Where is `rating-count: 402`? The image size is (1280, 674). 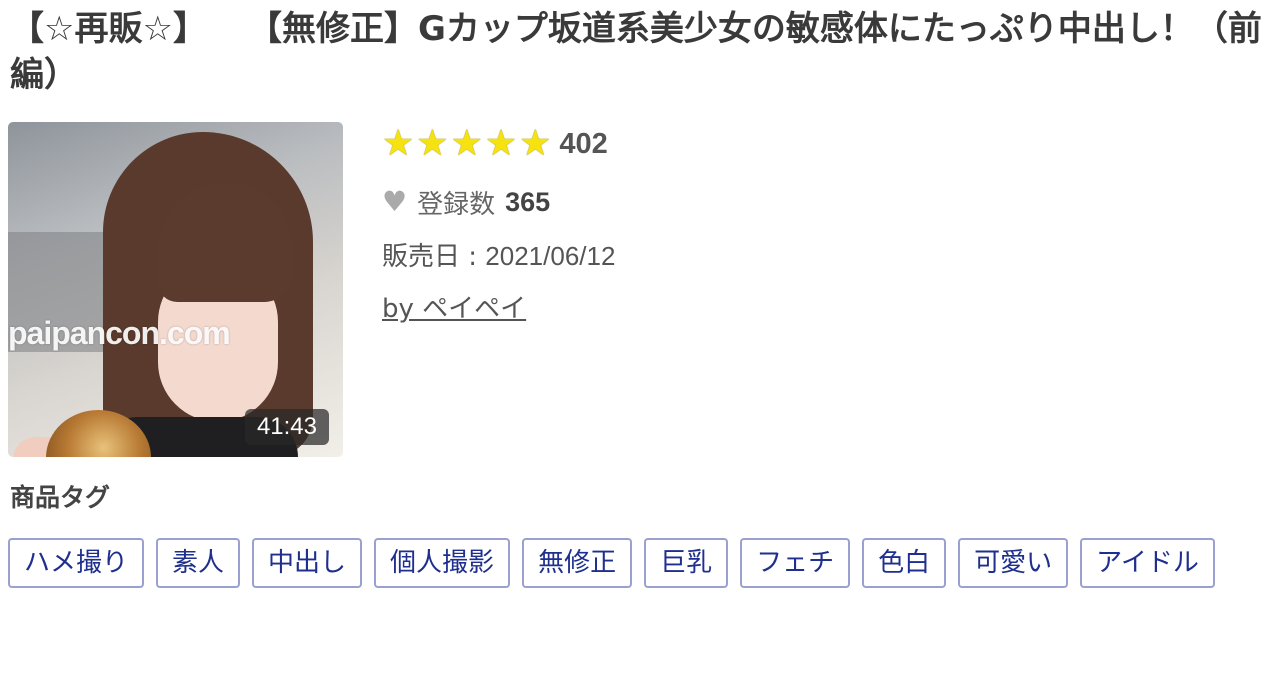
rating-count: 402 is located at coordinates (583, 143).